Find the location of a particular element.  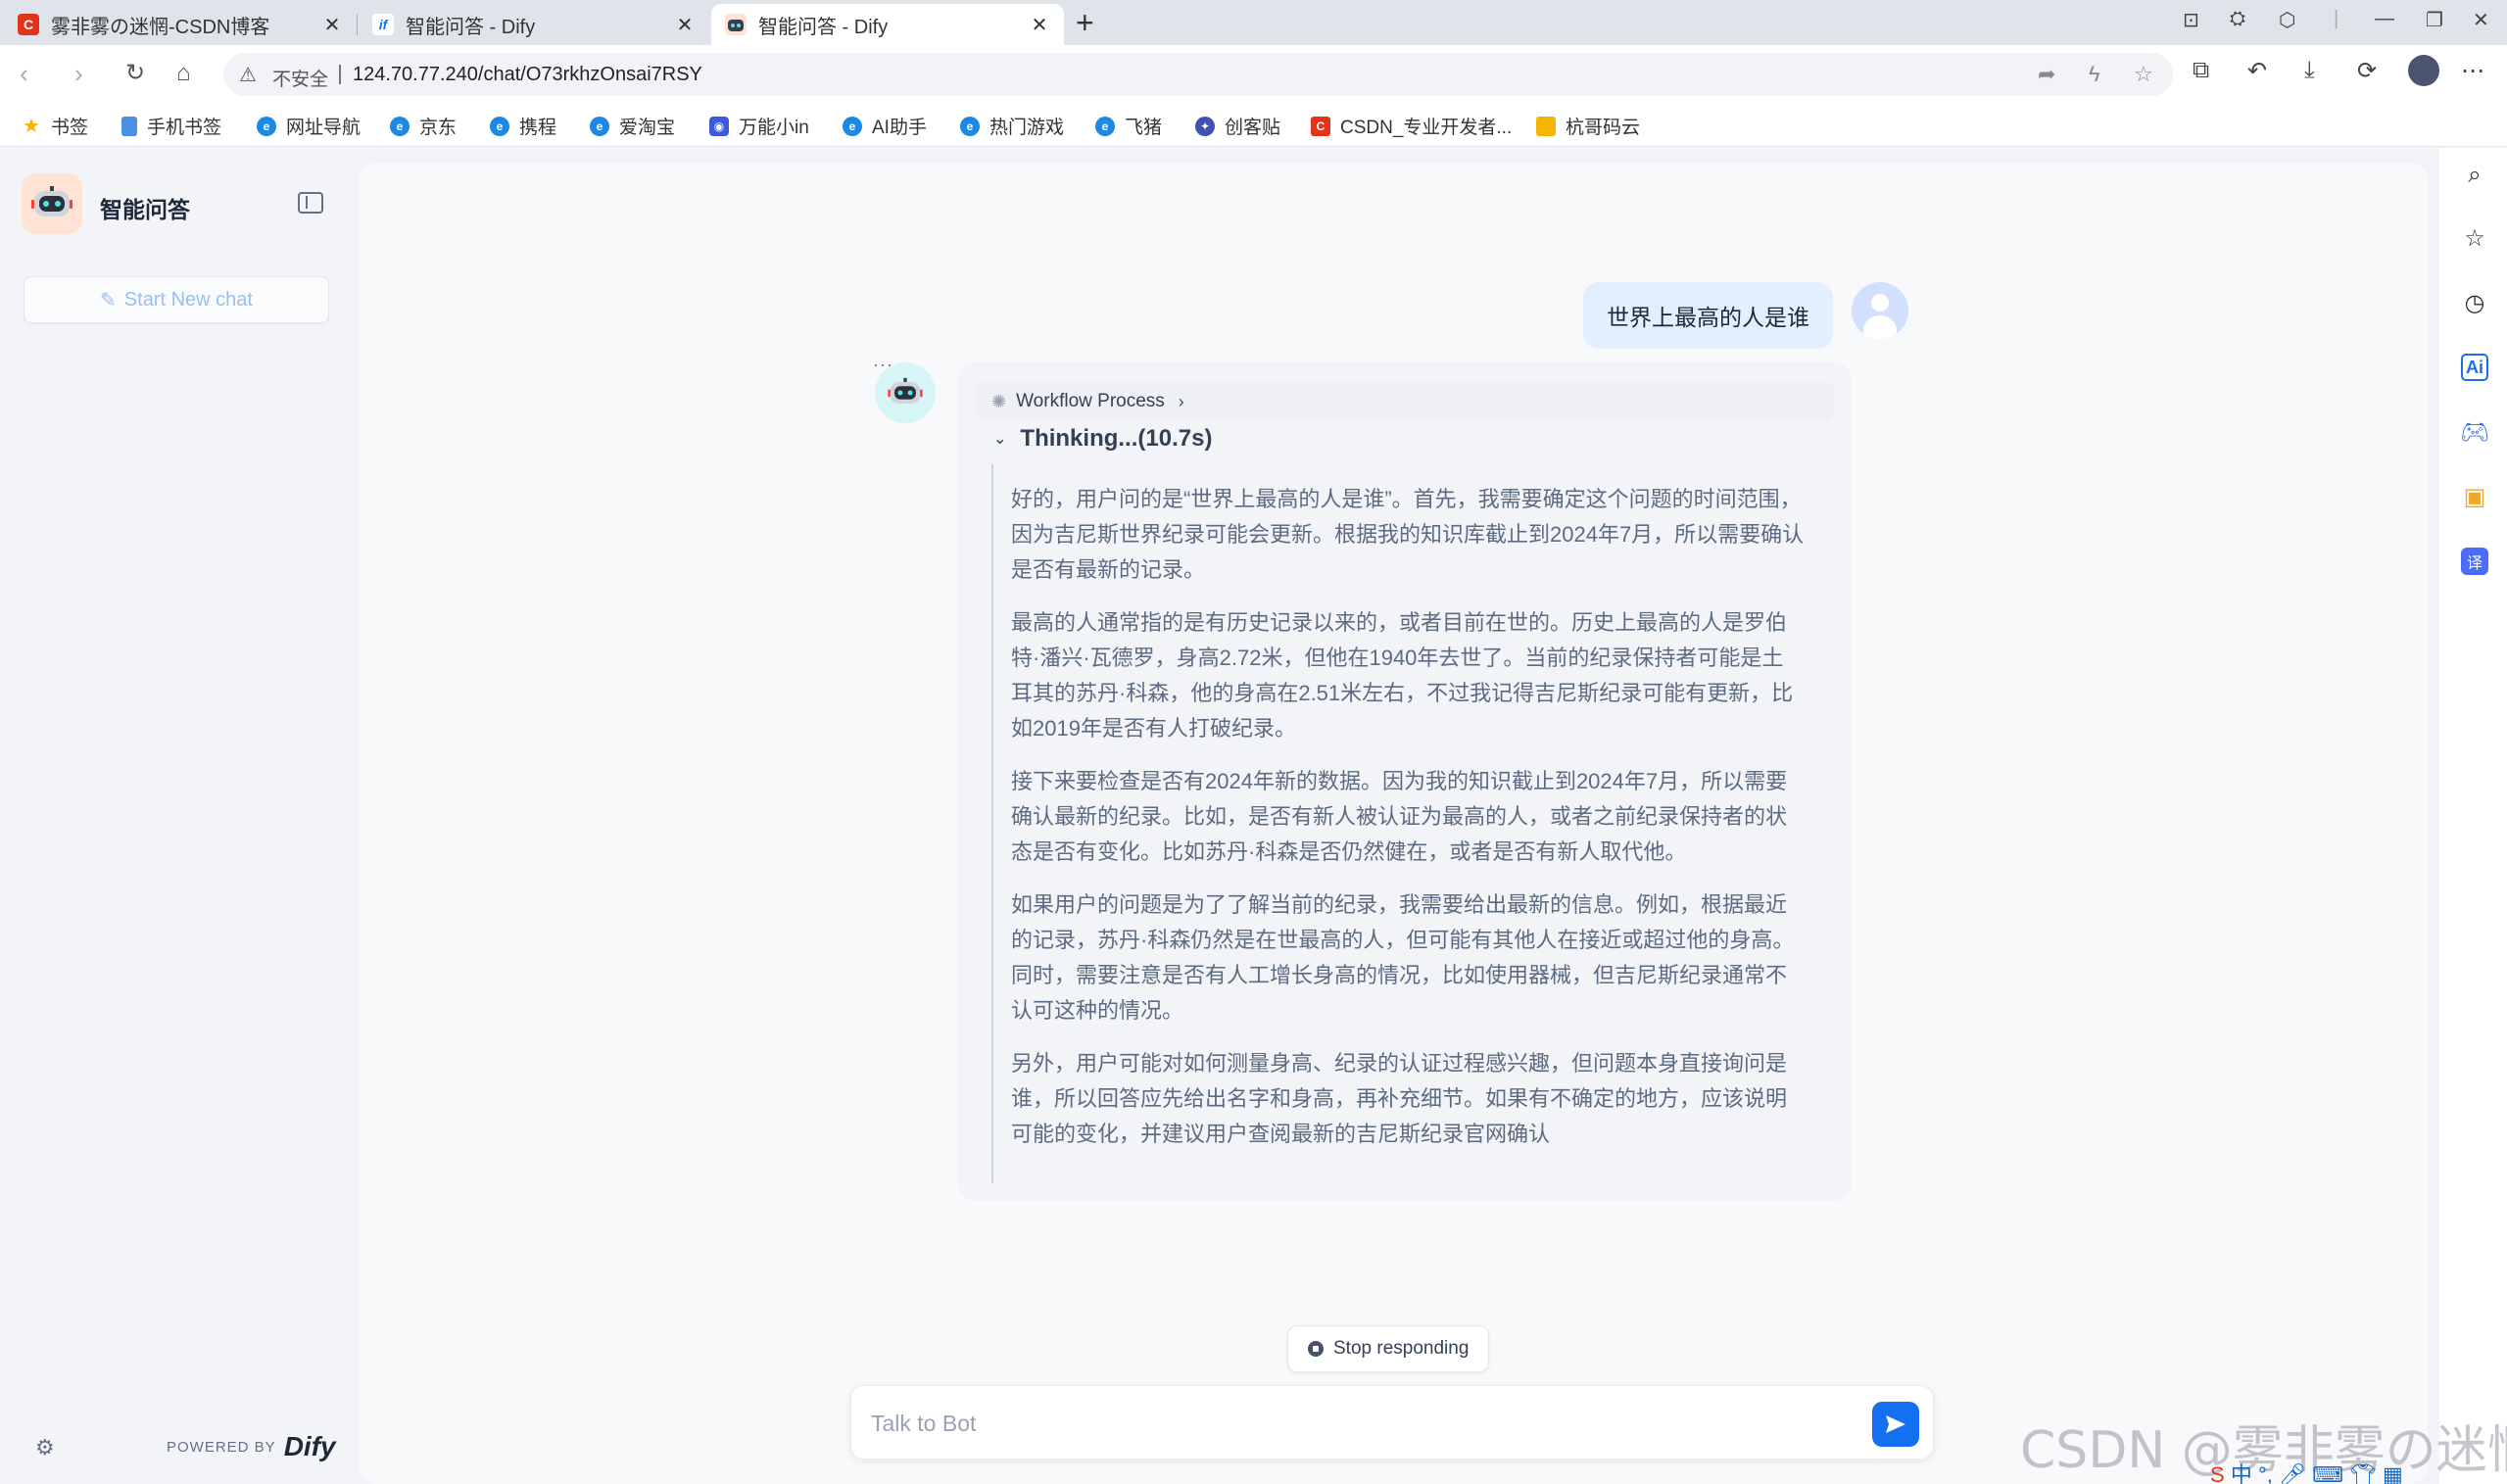

bookmark-item: ★ 书签 is located at coordinates (55, 126).